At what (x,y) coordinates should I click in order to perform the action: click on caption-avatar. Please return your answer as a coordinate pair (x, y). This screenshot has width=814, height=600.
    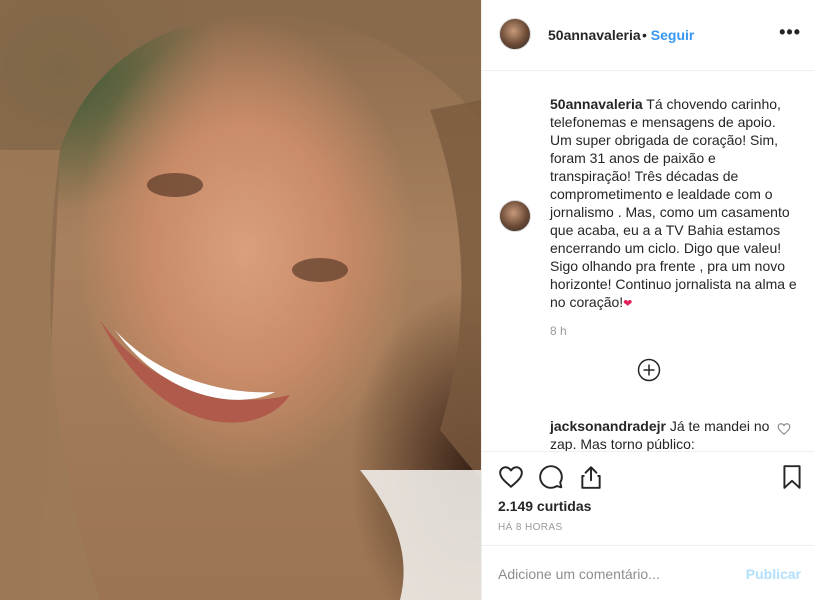
    Looking at the image, I should click on (515, 216).